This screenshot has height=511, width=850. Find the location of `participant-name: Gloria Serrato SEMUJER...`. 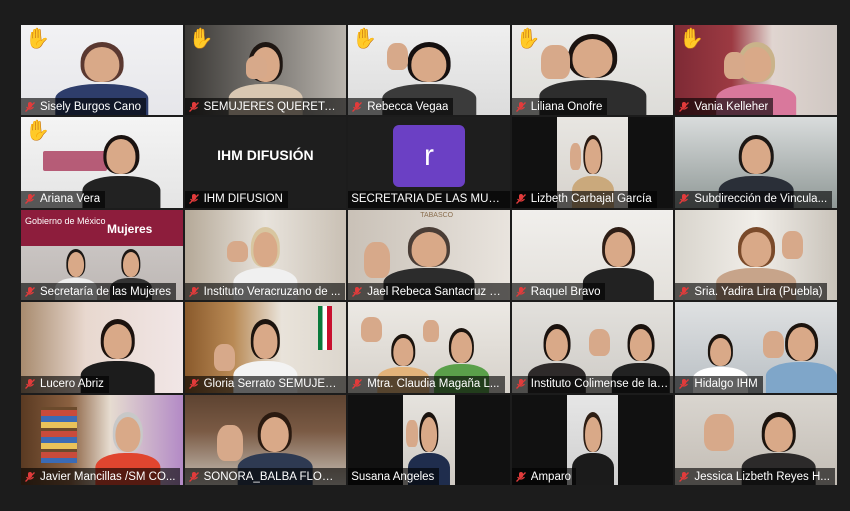

participant-name: Gloria Serrato SEMUJER... is located at coordinates (272, 384).